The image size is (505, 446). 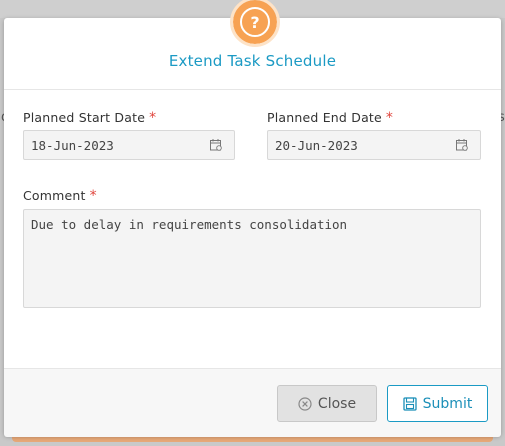 What do you see at coordinates (54, 195) in the screenshot?
I see `comment-label-text: Comment` at bounding box center [54, 195].